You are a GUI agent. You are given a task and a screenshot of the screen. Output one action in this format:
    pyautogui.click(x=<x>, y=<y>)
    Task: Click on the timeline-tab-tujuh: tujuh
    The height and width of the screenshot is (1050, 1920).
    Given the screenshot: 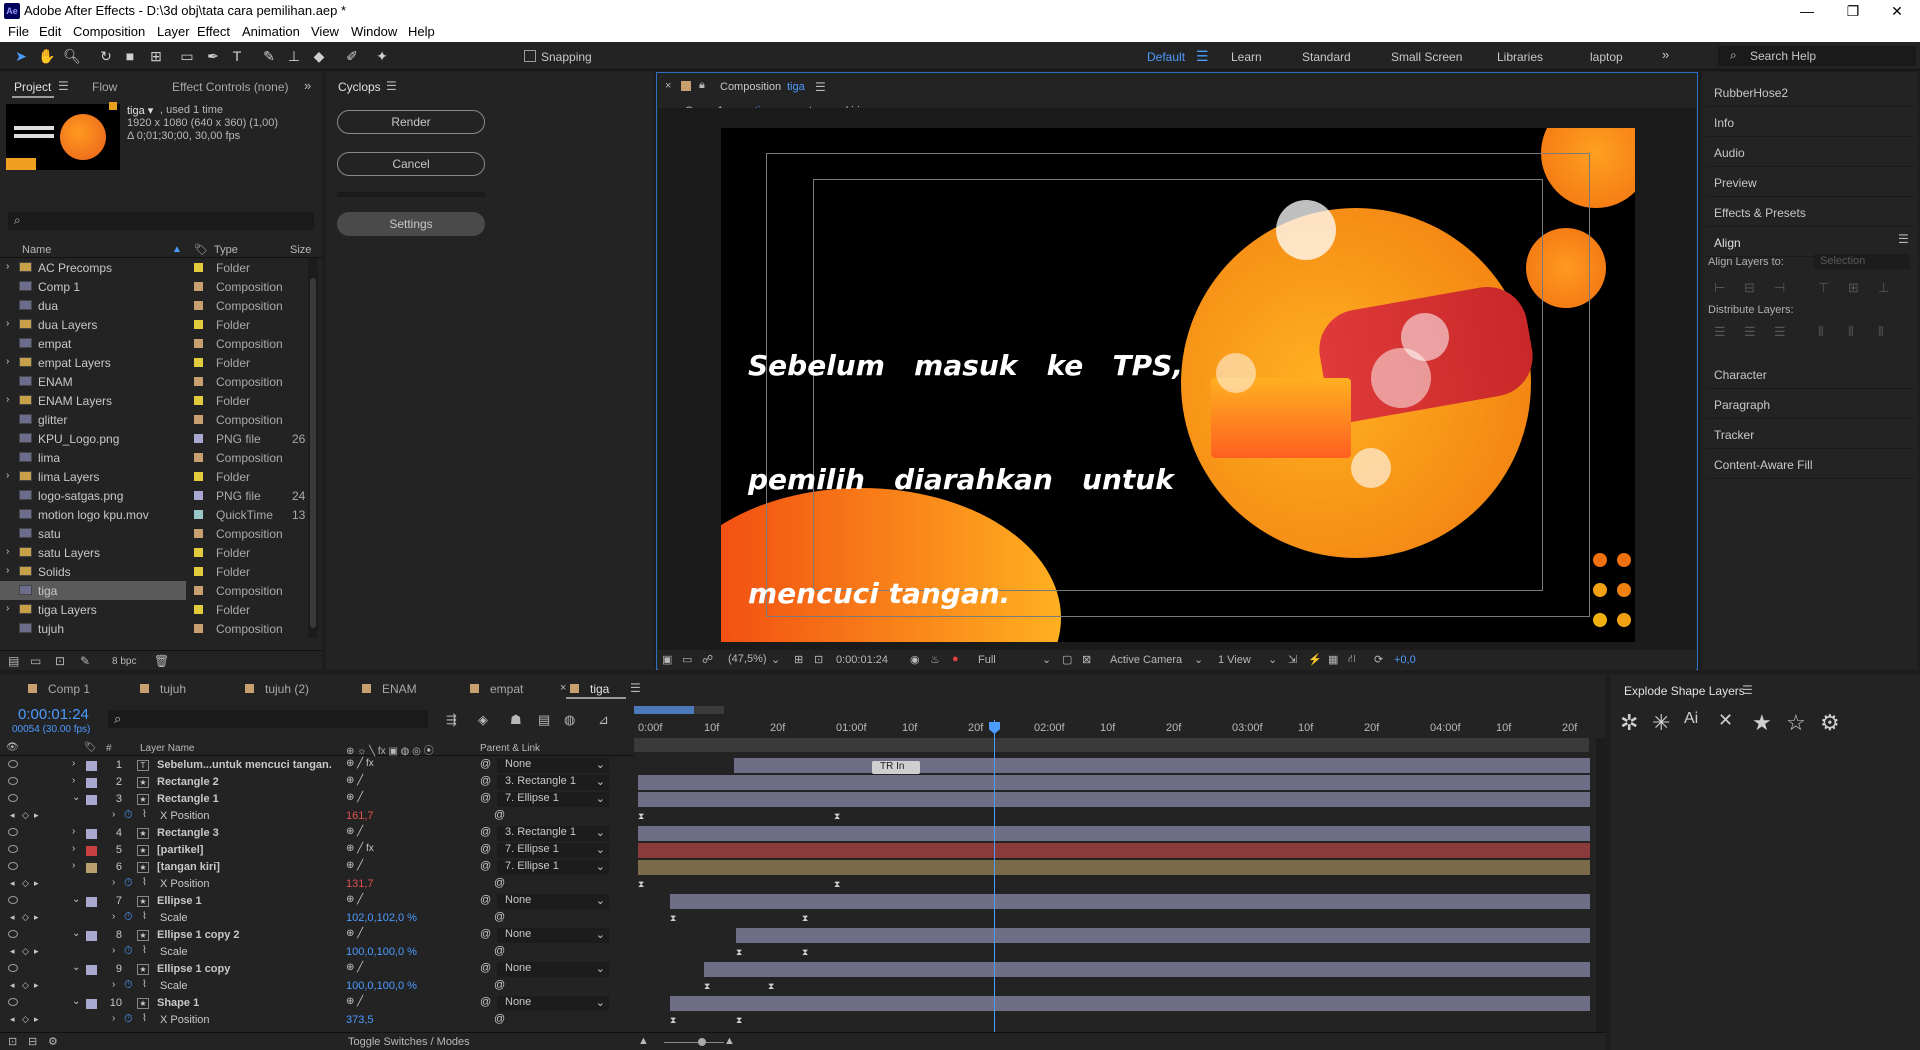 What is the action you would take?
    pyautogui.click(x=173, y=689)
    